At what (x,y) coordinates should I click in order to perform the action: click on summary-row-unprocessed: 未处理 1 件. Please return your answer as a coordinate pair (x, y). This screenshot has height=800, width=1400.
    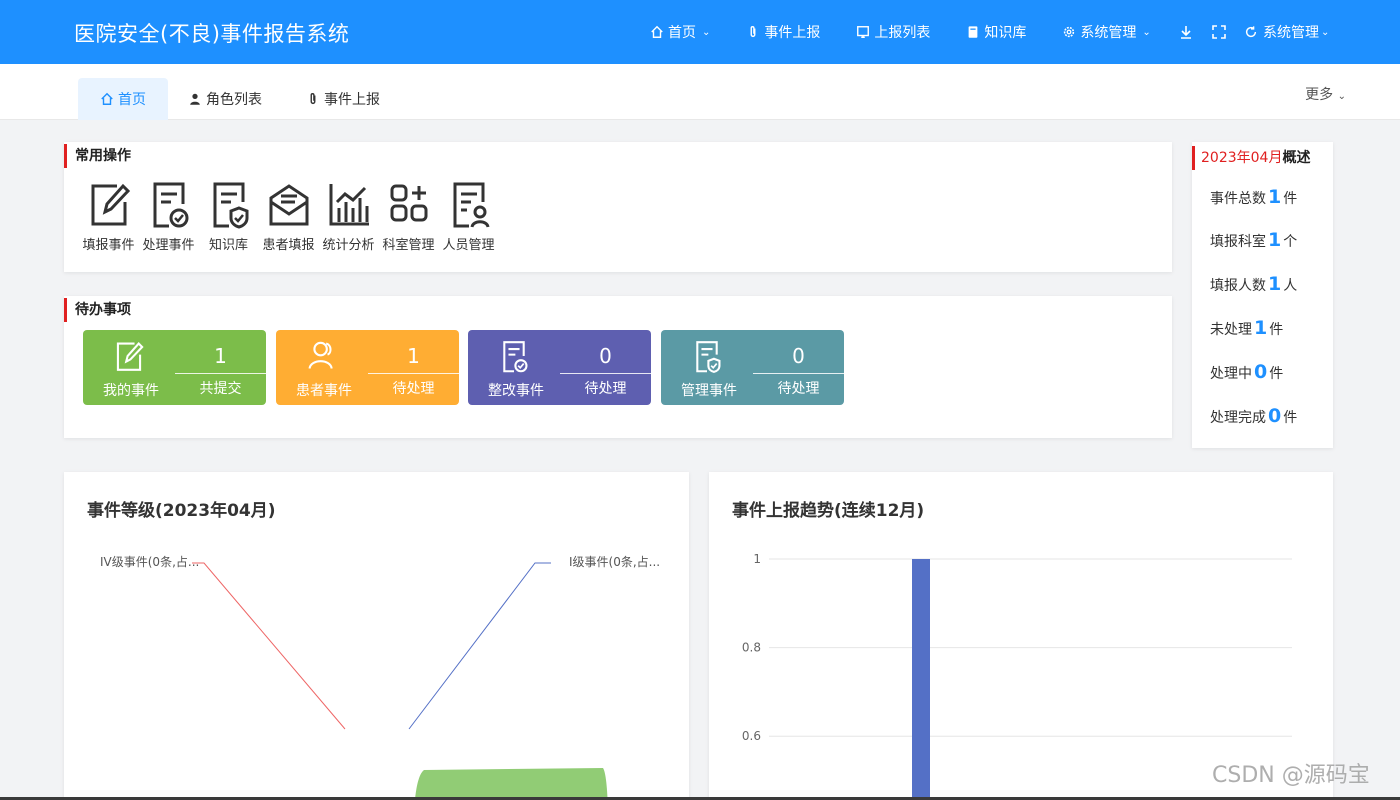
    Looking at the image, I should click on (1246, 328).